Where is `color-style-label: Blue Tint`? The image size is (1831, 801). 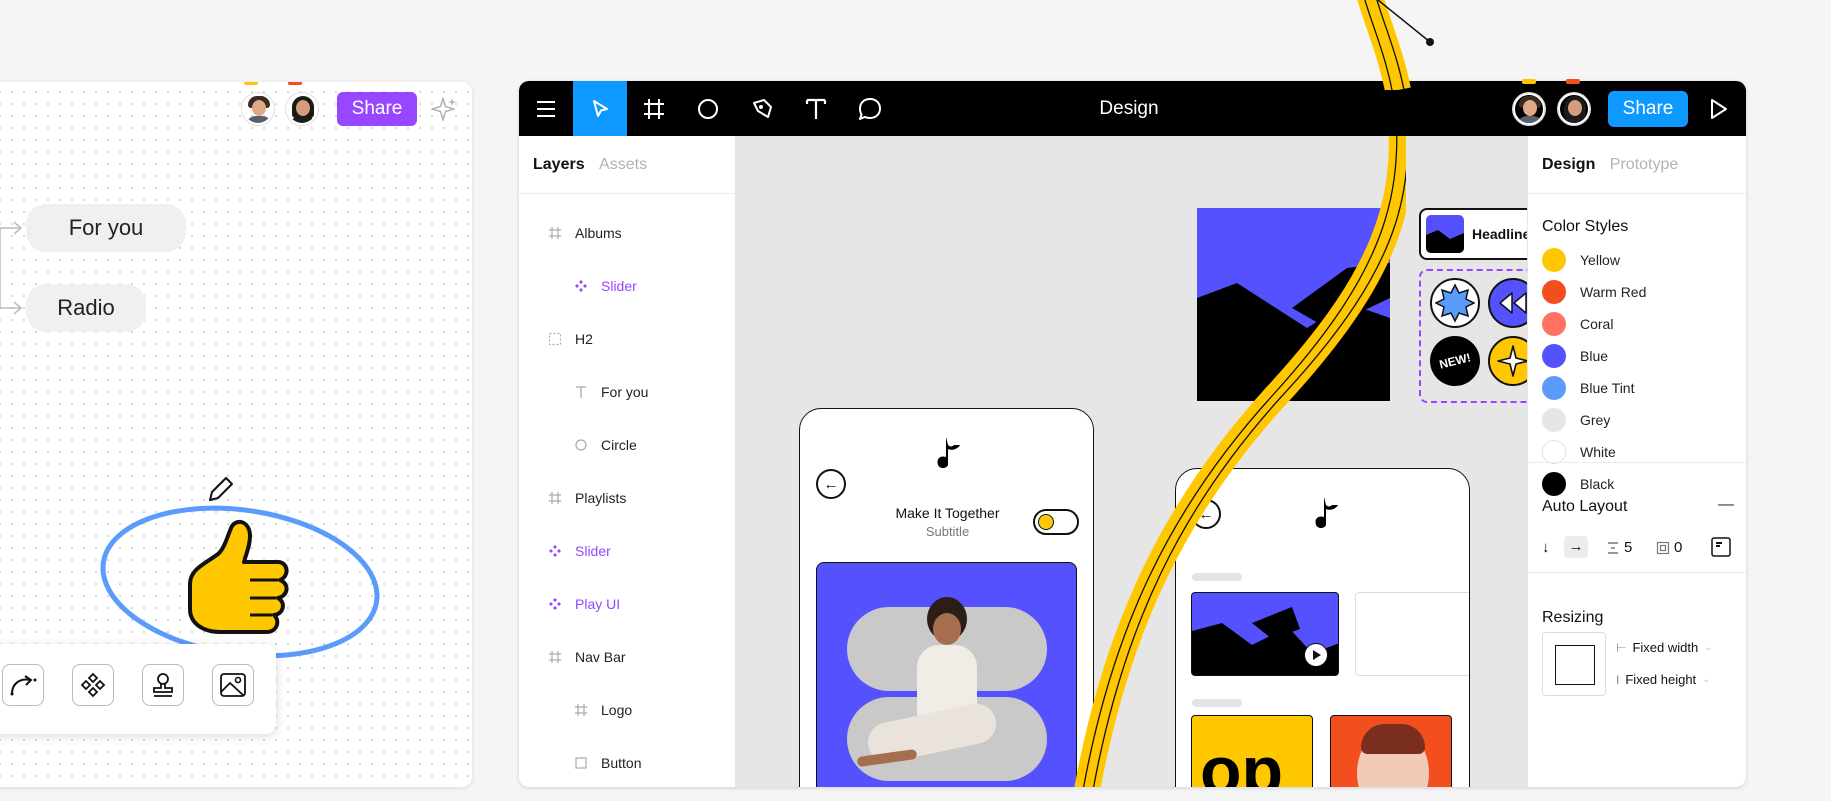 color-style-label: Blue Tint is located at coordinates (1607, 388).